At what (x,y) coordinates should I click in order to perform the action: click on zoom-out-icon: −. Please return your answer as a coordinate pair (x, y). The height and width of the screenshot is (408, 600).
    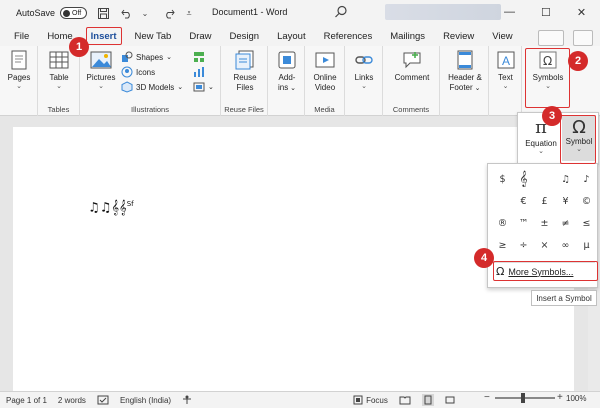
    Looking at the image, I should click on (487, 397).